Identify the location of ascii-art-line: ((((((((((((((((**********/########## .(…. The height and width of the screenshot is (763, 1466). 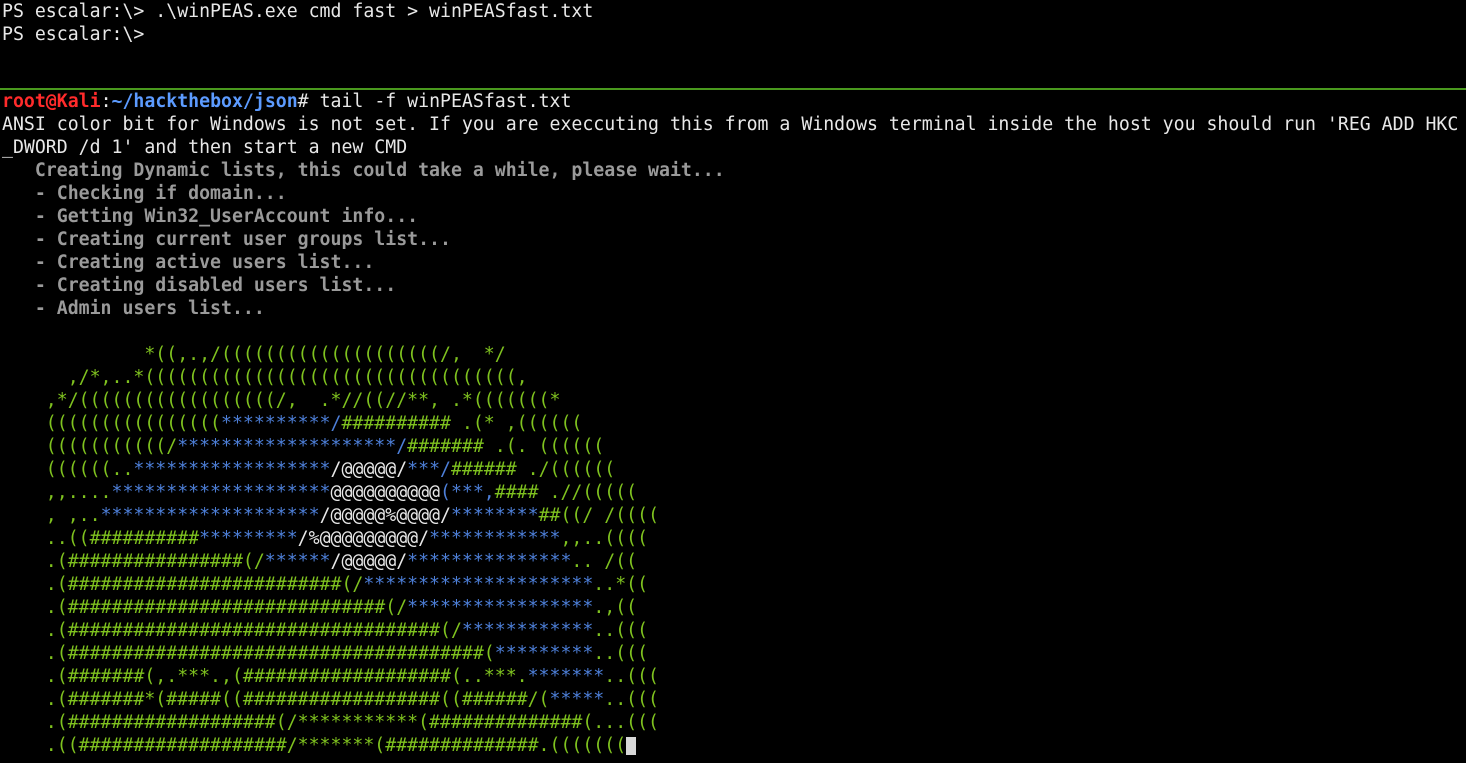
(733, 423).